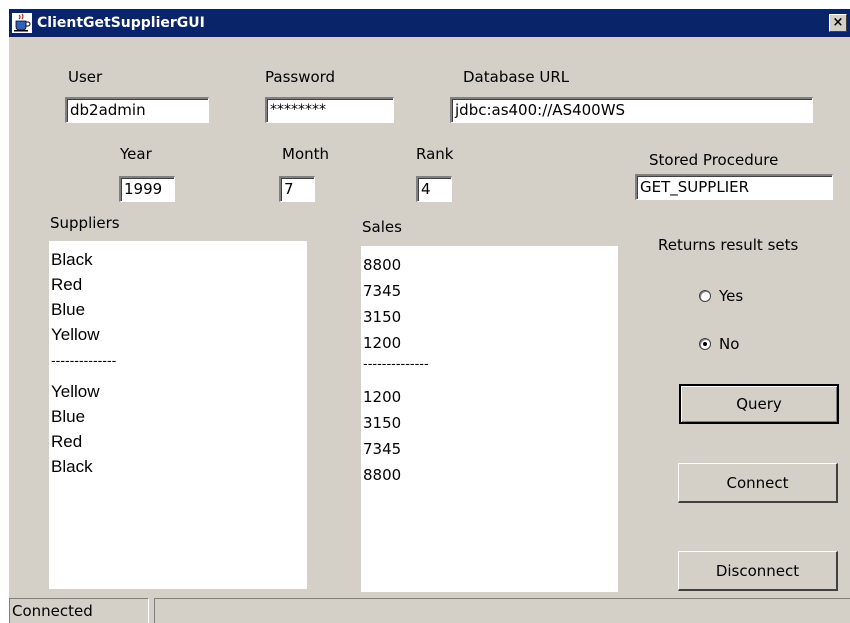 Image resolution: width=850 pixels, height=623 pixels. What do you see at coordinates (329, 110) in the screenshot?
I see `password-field: ********` at bounding box center [329, 110].